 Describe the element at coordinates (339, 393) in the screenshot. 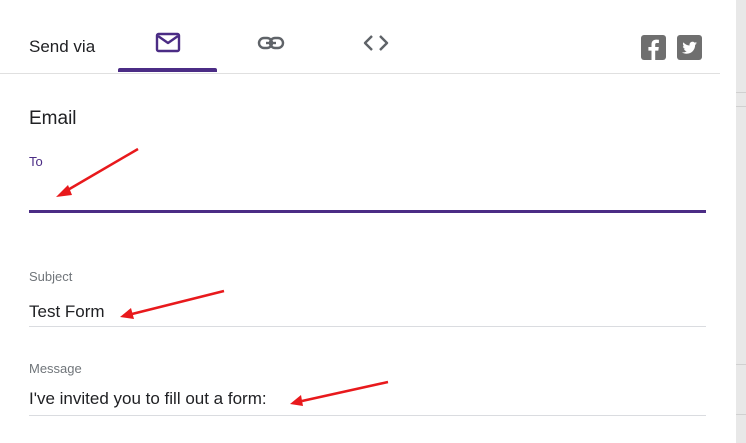

I see `annotation-arrow-message` at that location.